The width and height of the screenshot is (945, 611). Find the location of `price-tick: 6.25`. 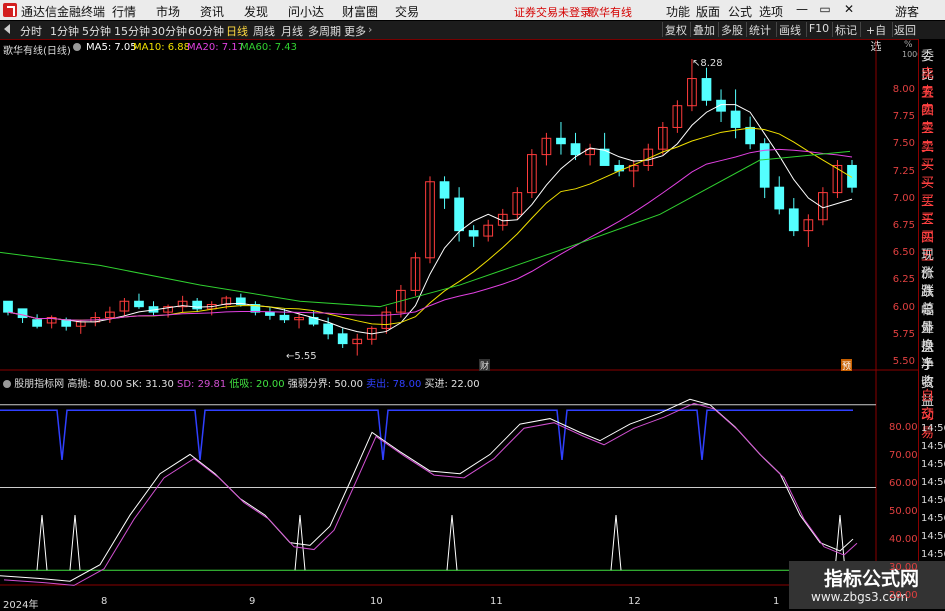

price-tick: 6.25 is located at coordinates (903, 280).